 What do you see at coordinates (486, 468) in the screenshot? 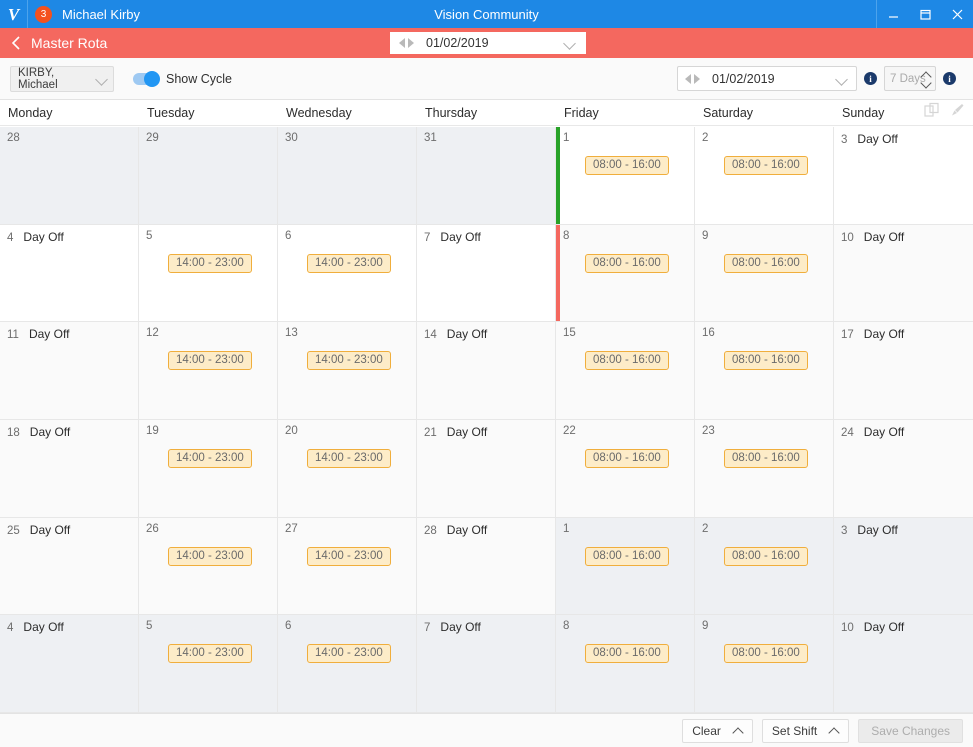
I see `calendar-cell: 21 Day Off` at bounding box center [486, 468].